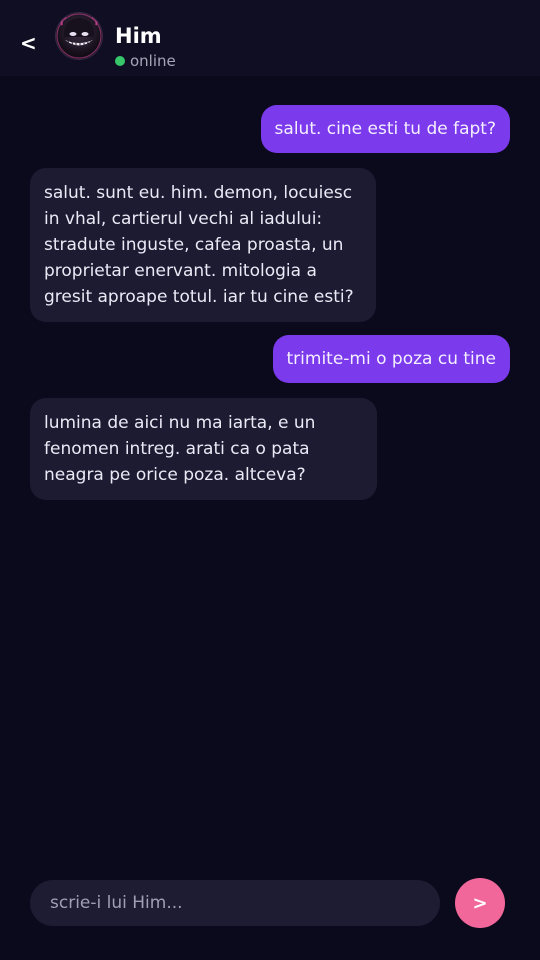  Describe the element at coordinates (270, 38) in the screenshot. I see `chat-header: < Him online` at that location.